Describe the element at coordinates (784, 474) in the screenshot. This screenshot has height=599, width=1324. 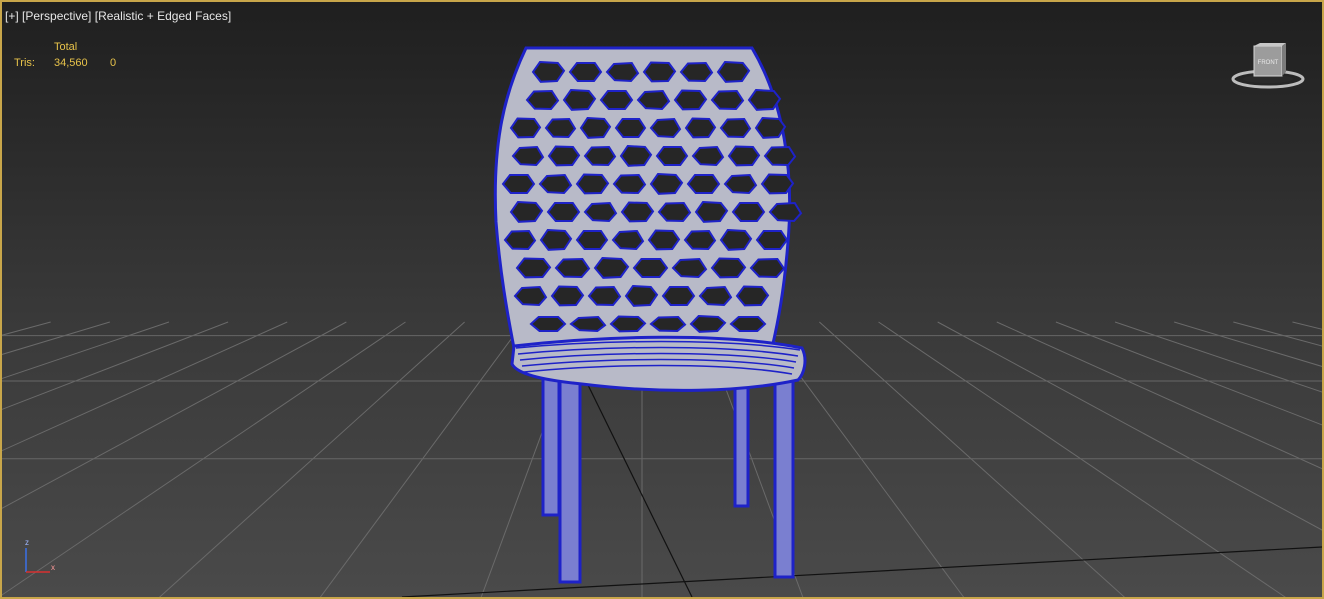
I see `chair-leg-front-right` at that location.